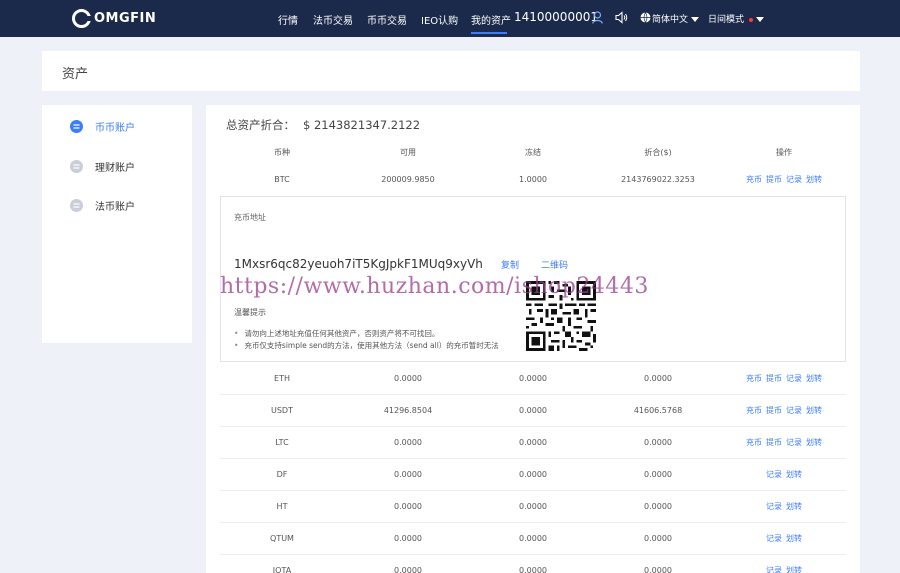 This screenshot has height=573, width=900. I want to click on nav-item-fiat-trade: 法币交易, so click(333, 19).